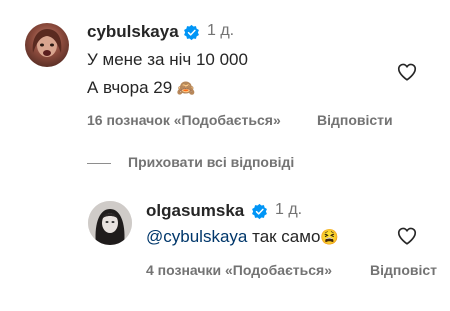  I want to click on avatar-olgasumska, so click(110, 223).